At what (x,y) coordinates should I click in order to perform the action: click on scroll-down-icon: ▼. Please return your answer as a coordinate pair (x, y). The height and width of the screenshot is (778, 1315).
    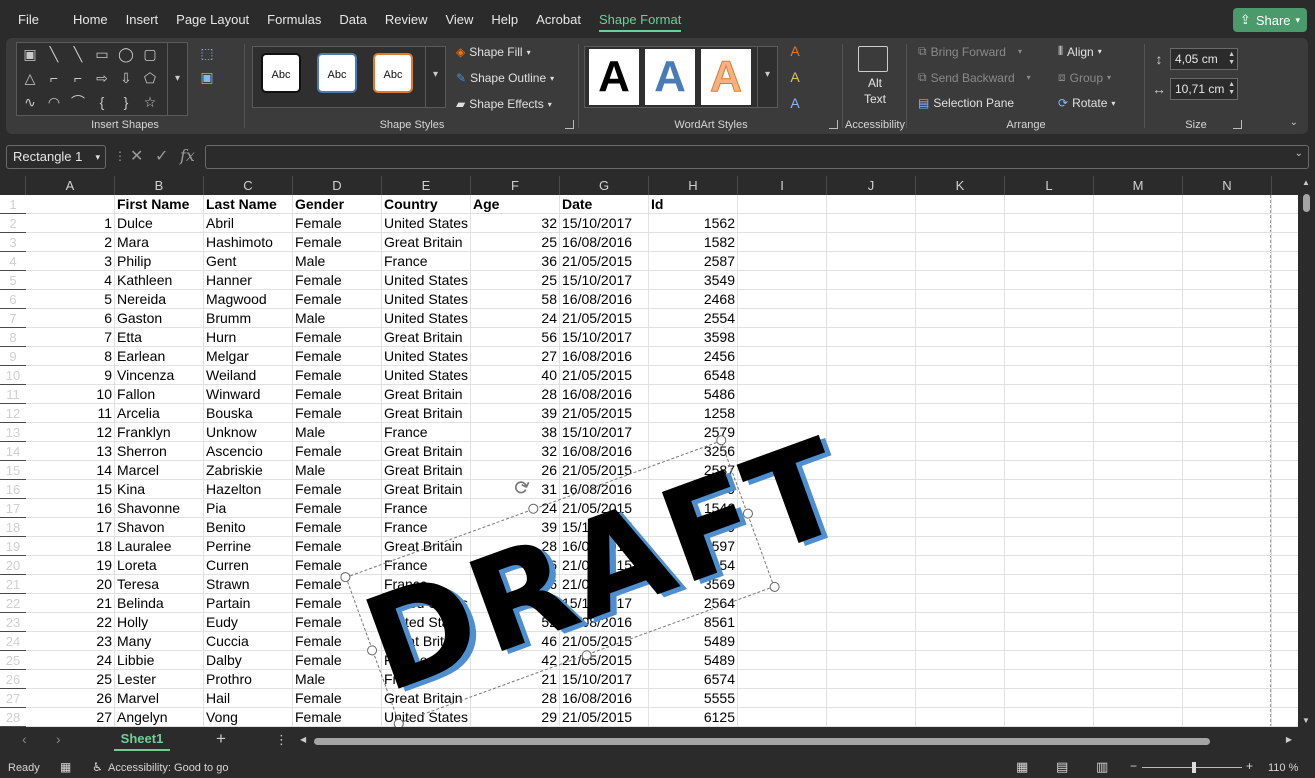
    Looking at the image, I should click on (1306, 720).